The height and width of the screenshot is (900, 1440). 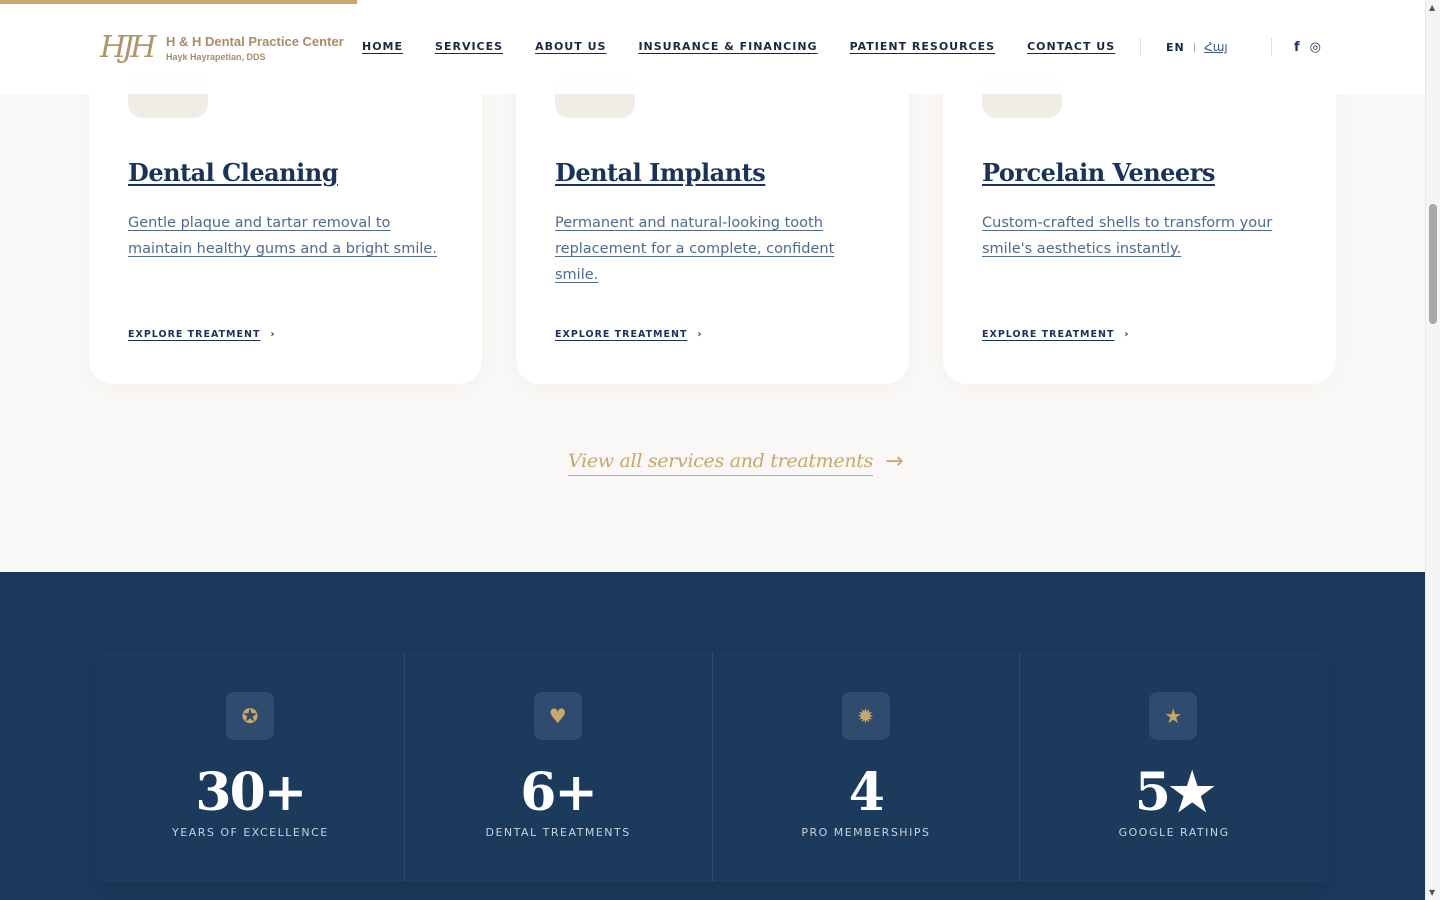 I want to click on stat-label: DENTAL TREATMENTS, so click(x=558, y=832).